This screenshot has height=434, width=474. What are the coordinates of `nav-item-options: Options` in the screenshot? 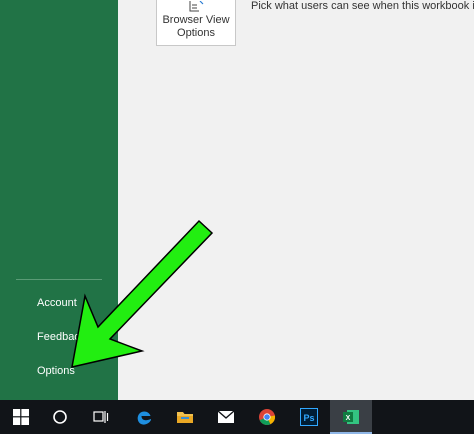 It's located at (59, 371).